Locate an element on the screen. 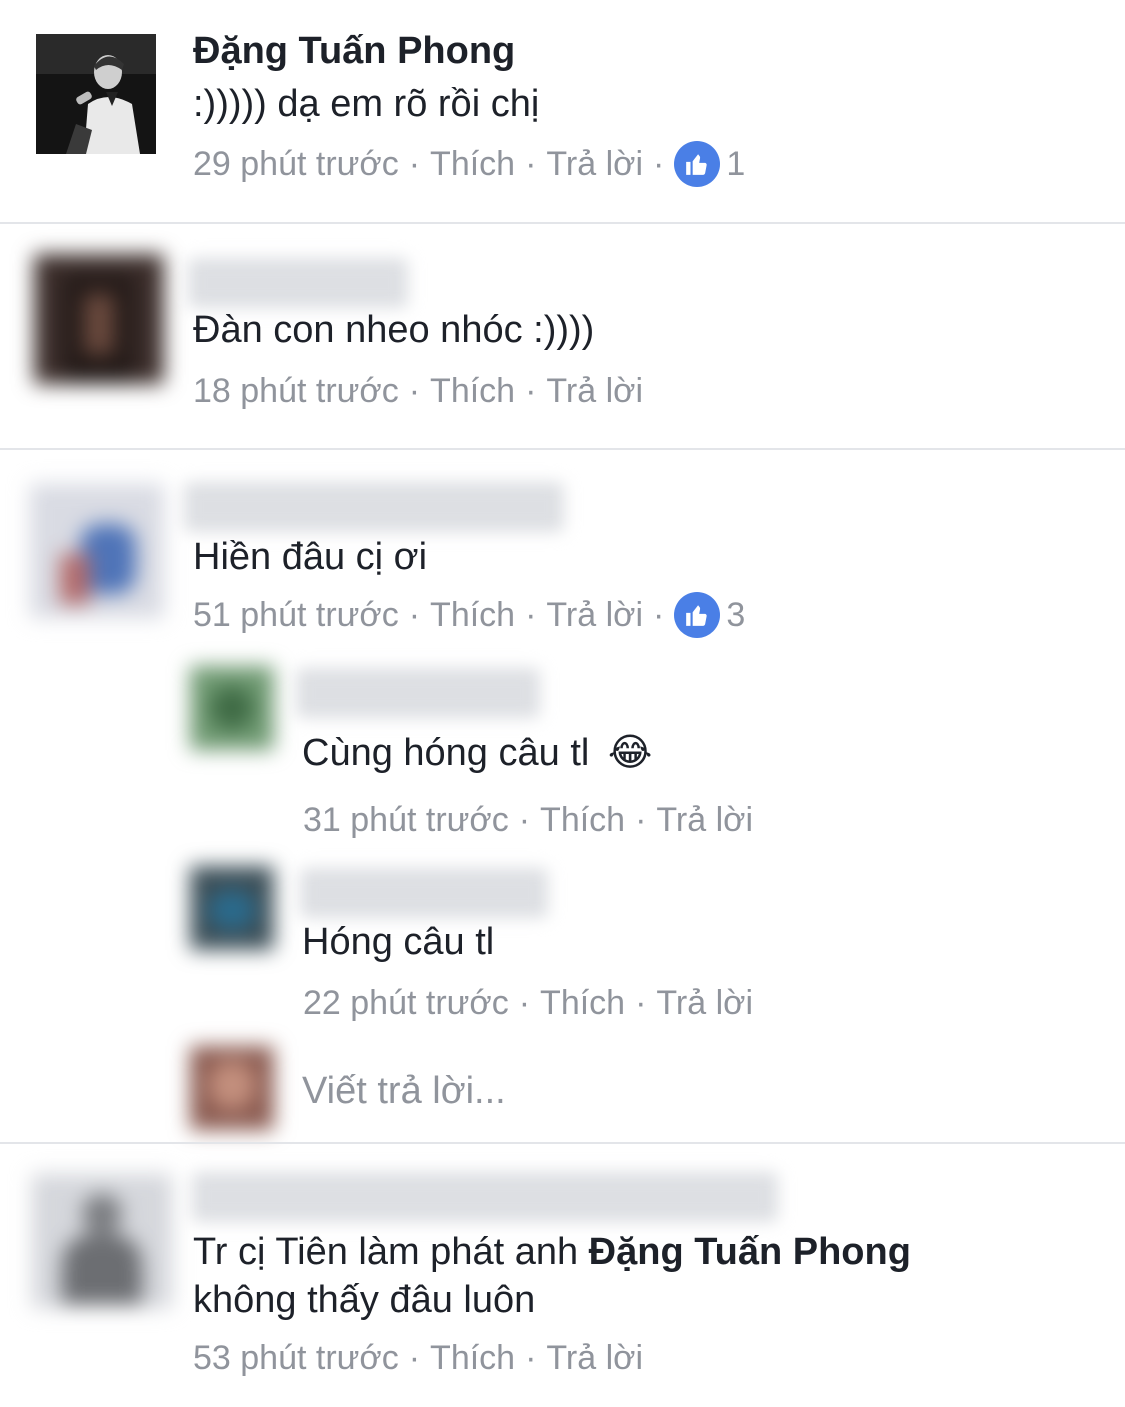  comment-text: Hiền đâu cị ơi is located at coordinates (310, 557).